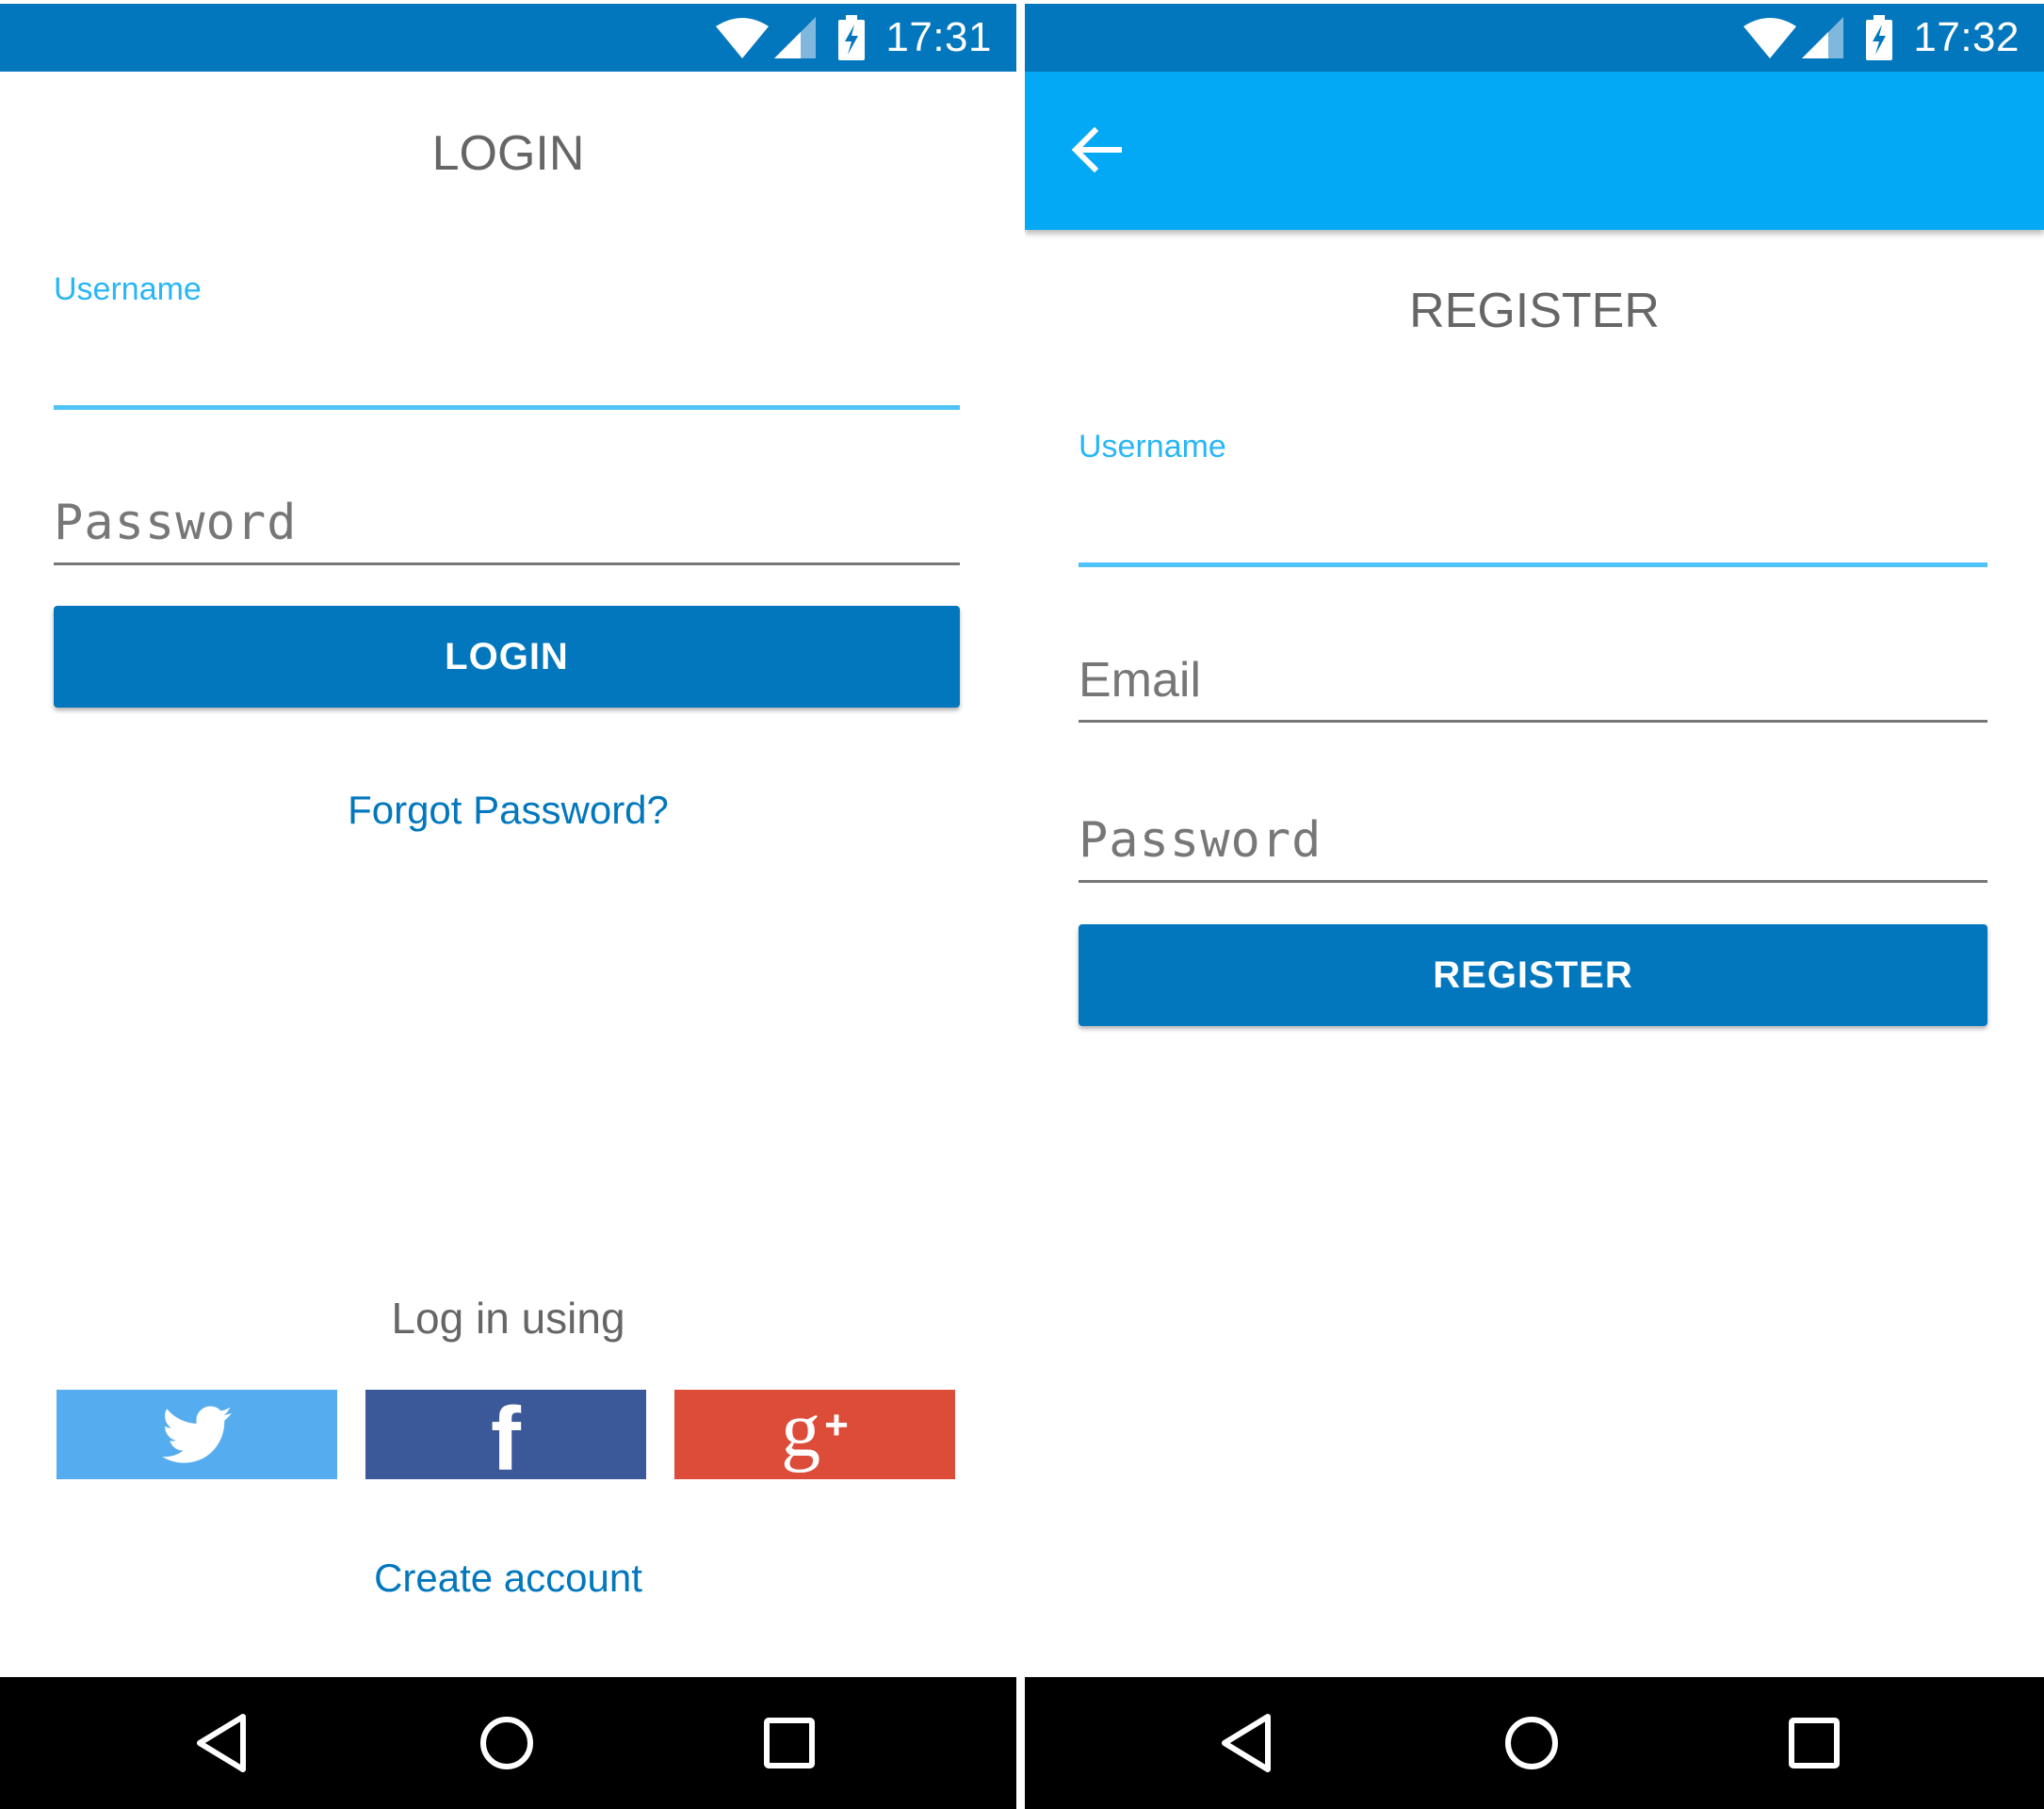  I want to click on facebook-login-button: f, so click(505, 1437).